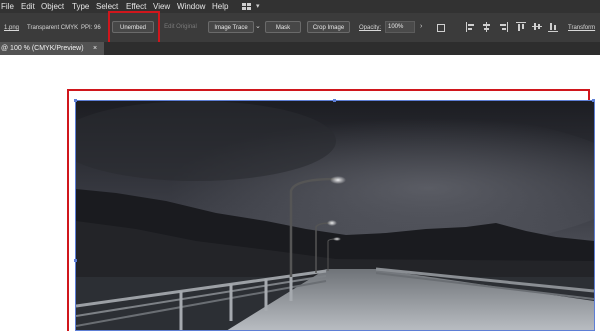 The image size is (600, 331). Describe the element at coordinates (328, 27) in the screenshot. I see `crop-image-button: Crop Image` at that location.